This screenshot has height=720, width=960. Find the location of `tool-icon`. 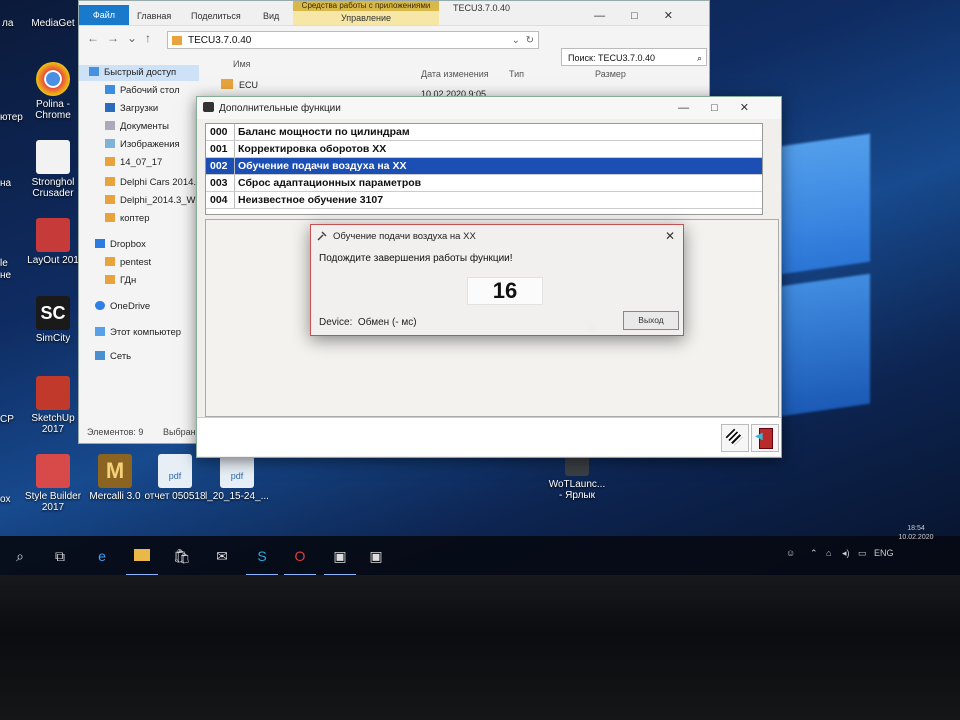

tool-icon is located at coordinates (322, 236).